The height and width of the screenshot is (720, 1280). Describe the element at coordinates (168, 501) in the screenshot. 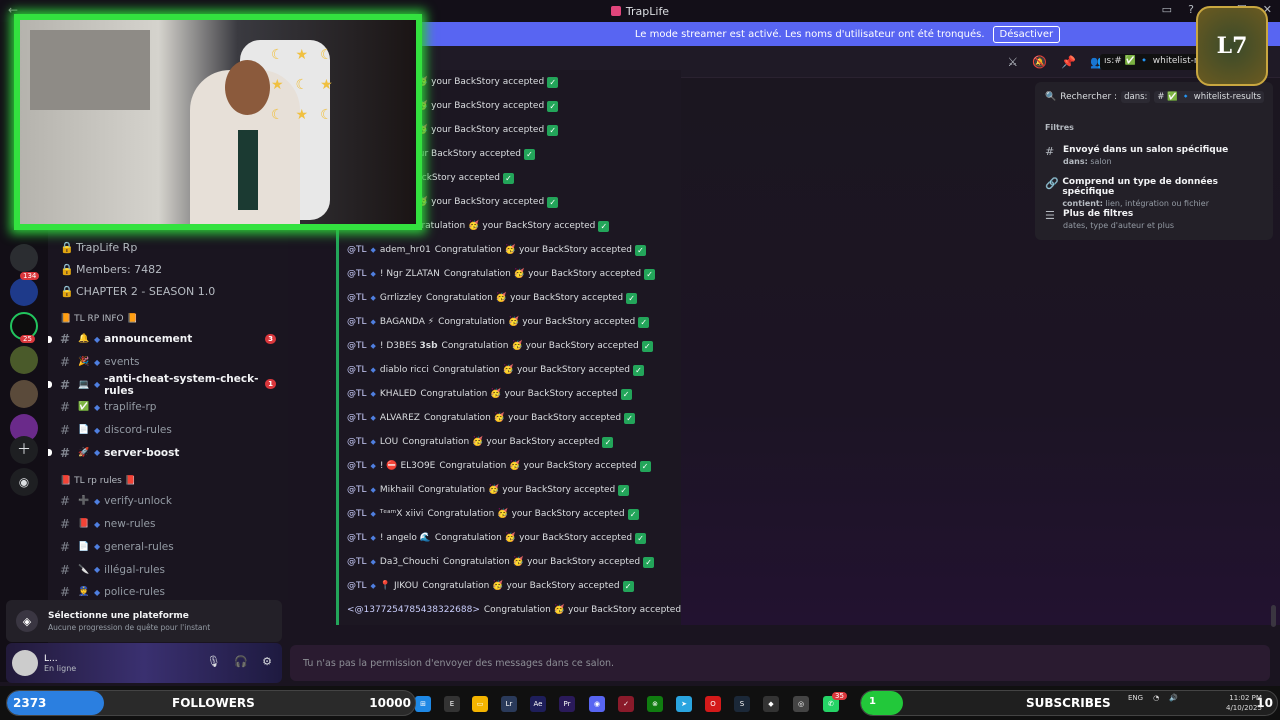

I see `channel-item: # ➕ ◆ verify-unlock` at that location.